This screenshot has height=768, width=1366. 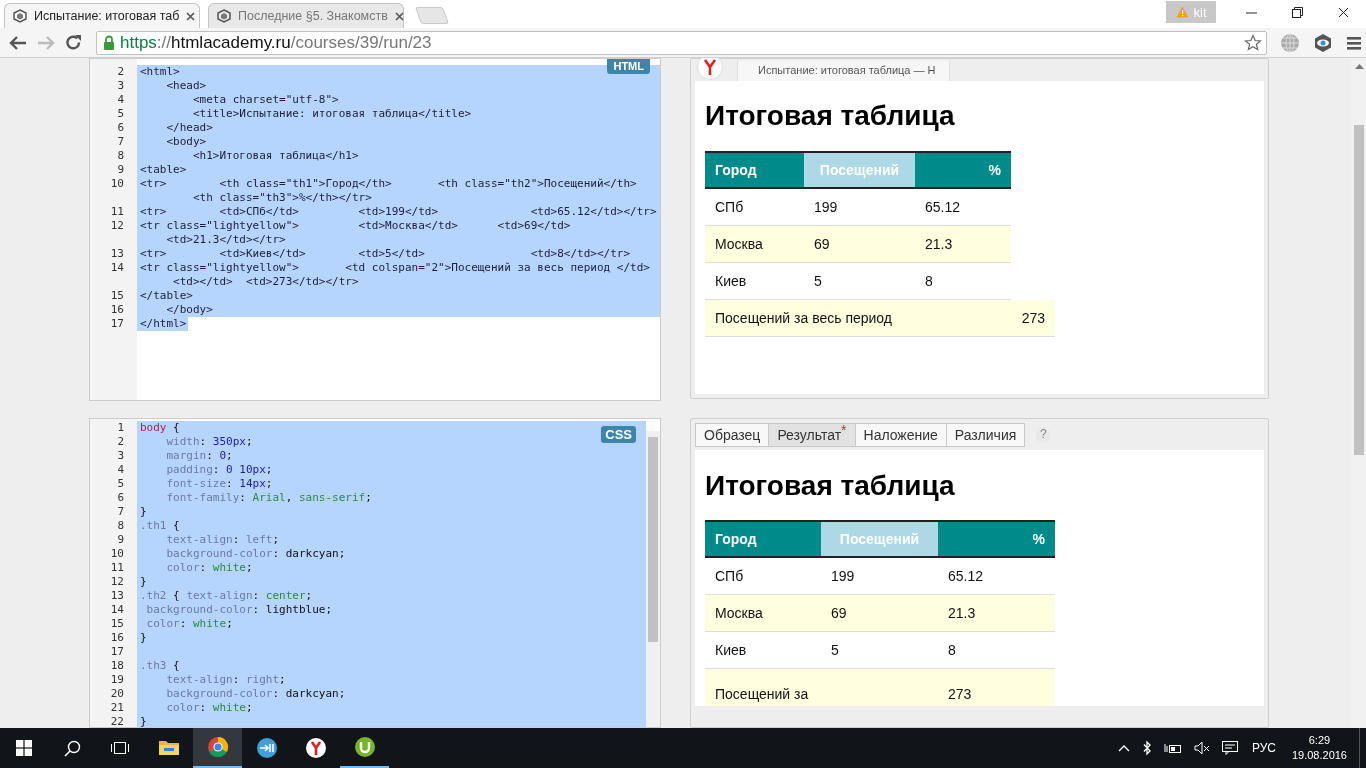 I want to click on lock-icon, so click(x=109, y=42).